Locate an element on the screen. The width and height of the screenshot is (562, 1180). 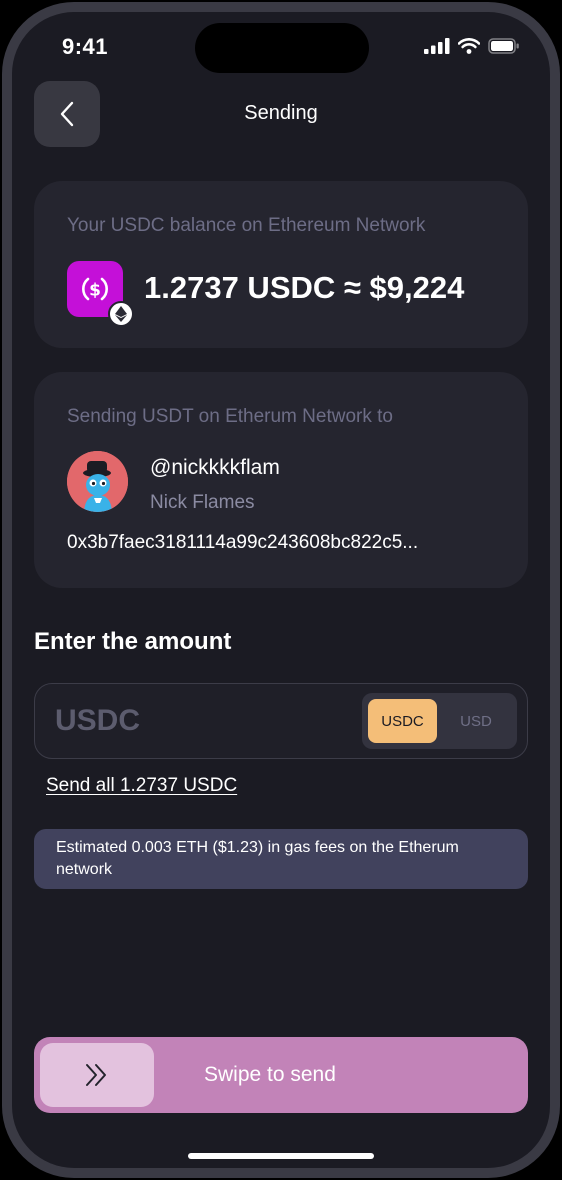
recipient-label: Sending USDT on Etherum Network to is located at coordinates (230, 416).